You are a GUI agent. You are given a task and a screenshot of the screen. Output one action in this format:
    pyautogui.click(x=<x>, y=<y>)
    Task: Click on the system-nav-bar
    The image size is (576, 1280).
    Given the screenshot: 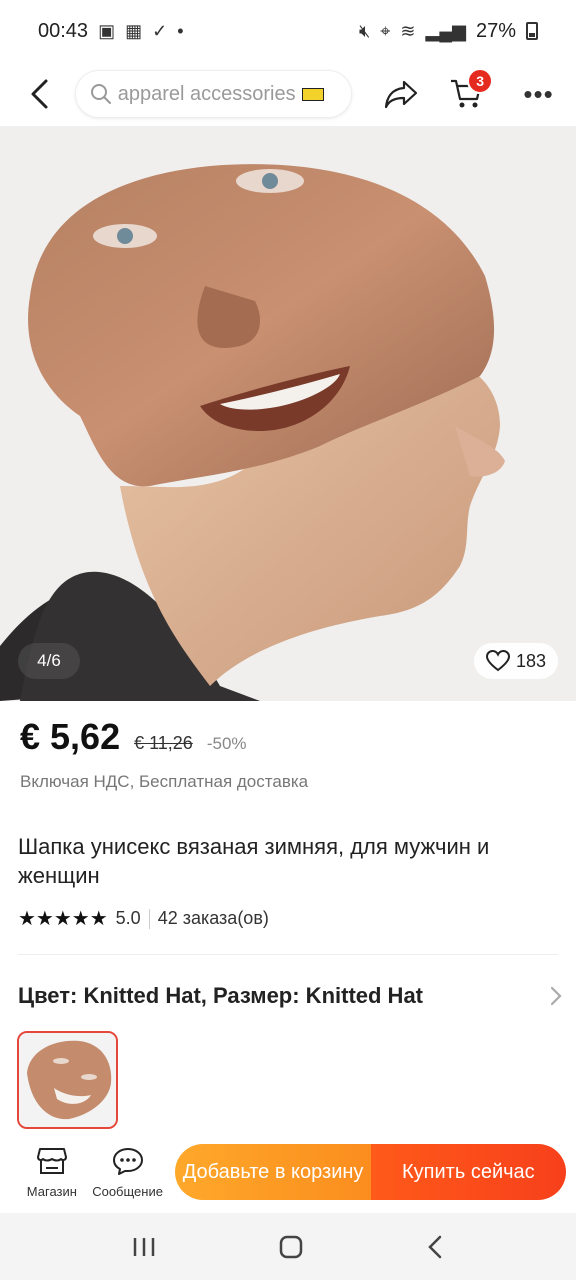 What is the action you would take?
    pyautogui.click(x=288, y=1246)
    